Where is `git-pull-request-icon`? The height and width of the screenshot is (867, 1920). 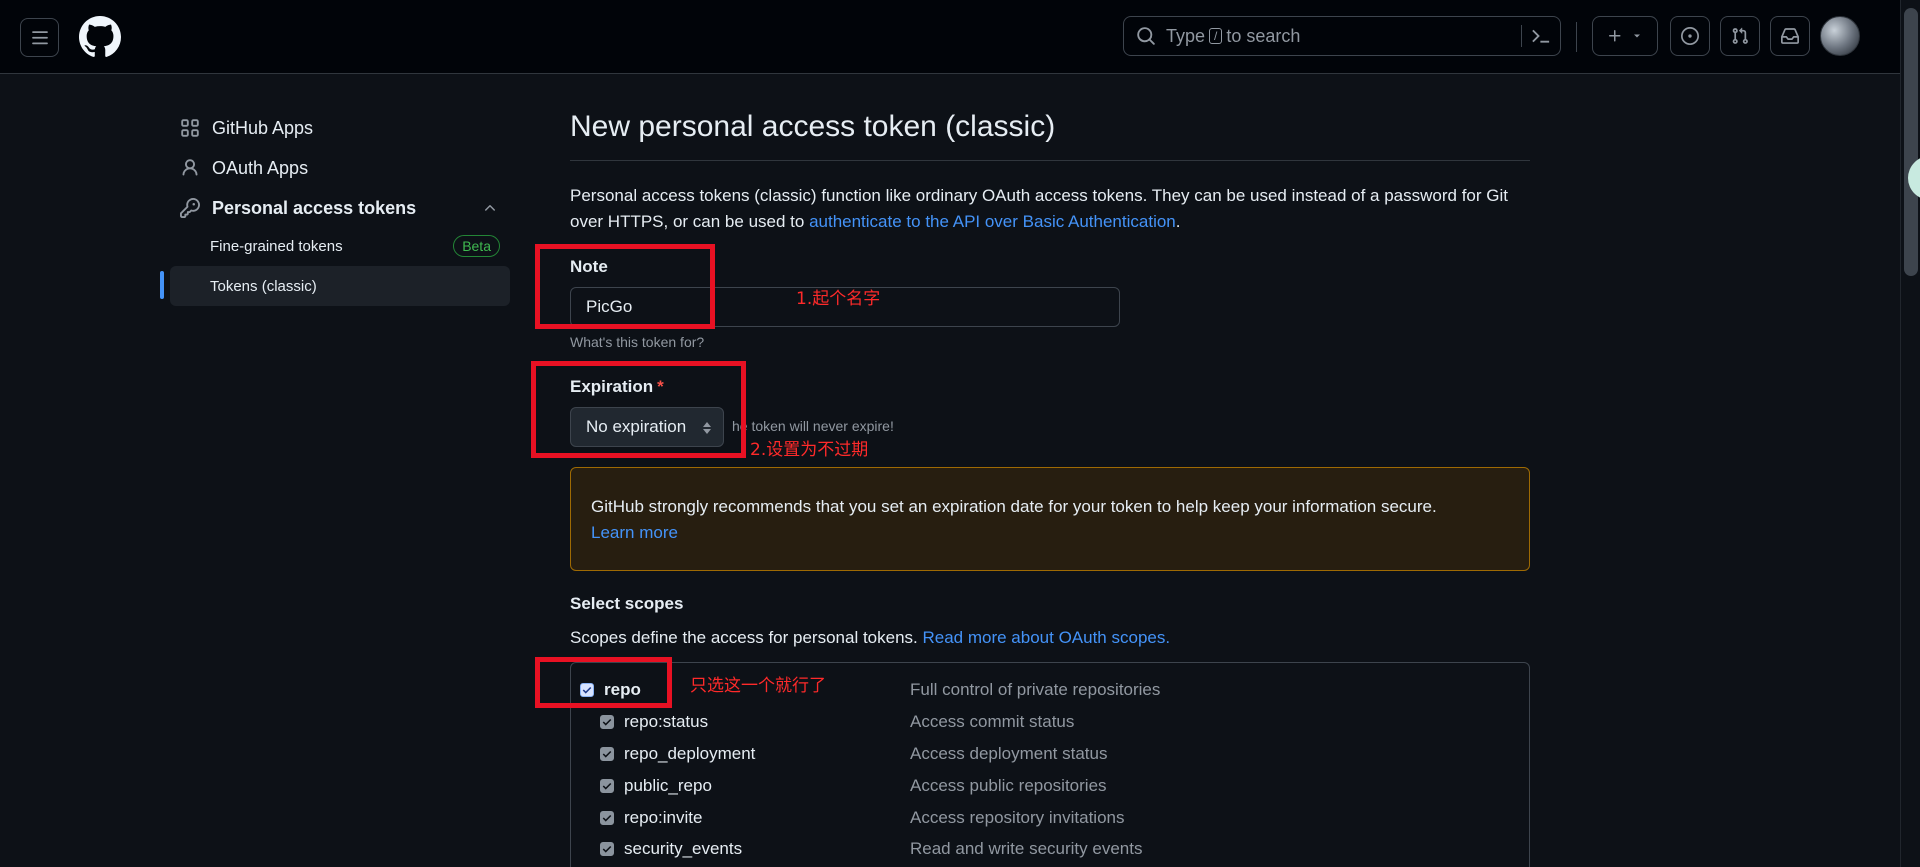 git-pull-request-icon is located at coordinates (1740, 35).